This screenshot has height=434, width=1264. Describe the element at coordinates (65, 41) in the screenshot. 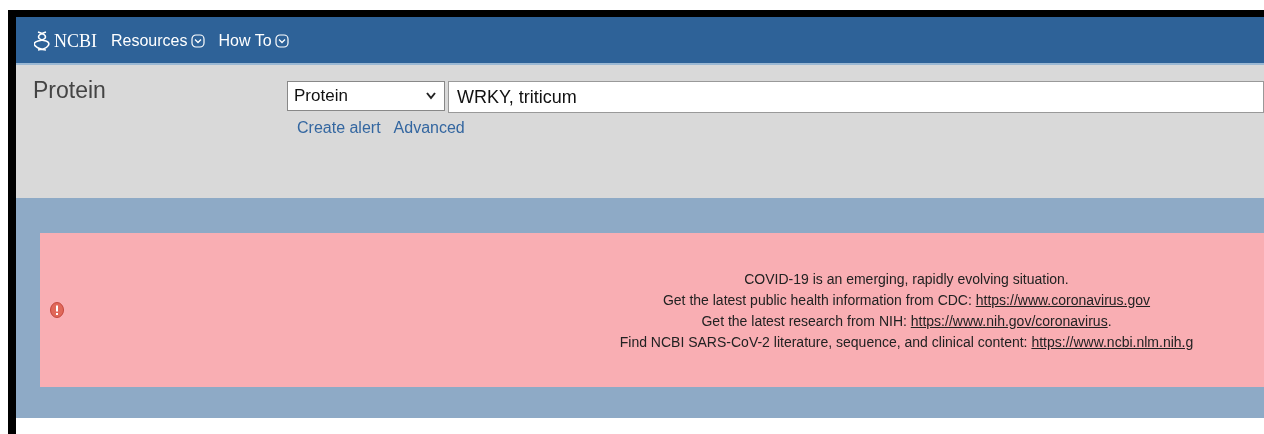

I see `ncbi-logo-link: NCBI` at that location.